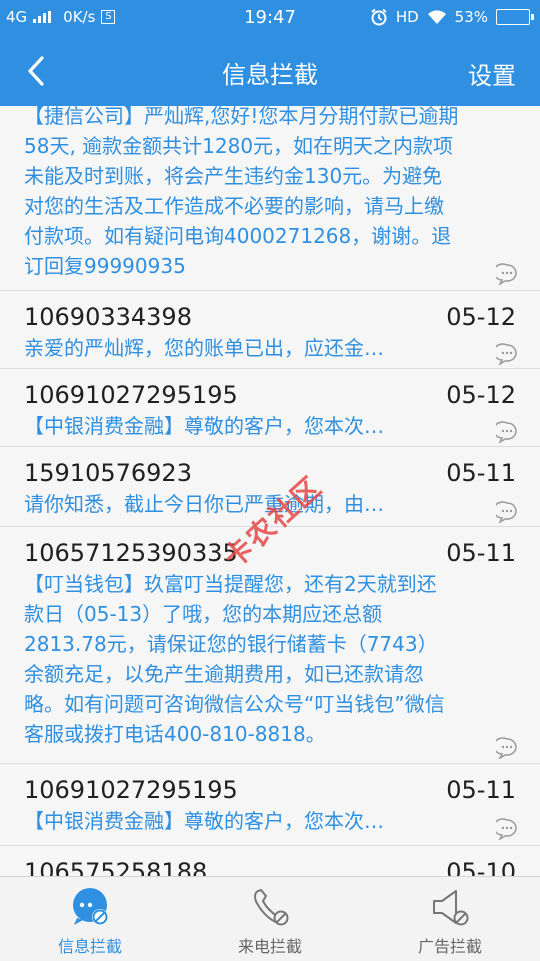  I want to click on bottom-tab-bar: 信息拦截 来电拦截 广告拦截, so click(270, 918).